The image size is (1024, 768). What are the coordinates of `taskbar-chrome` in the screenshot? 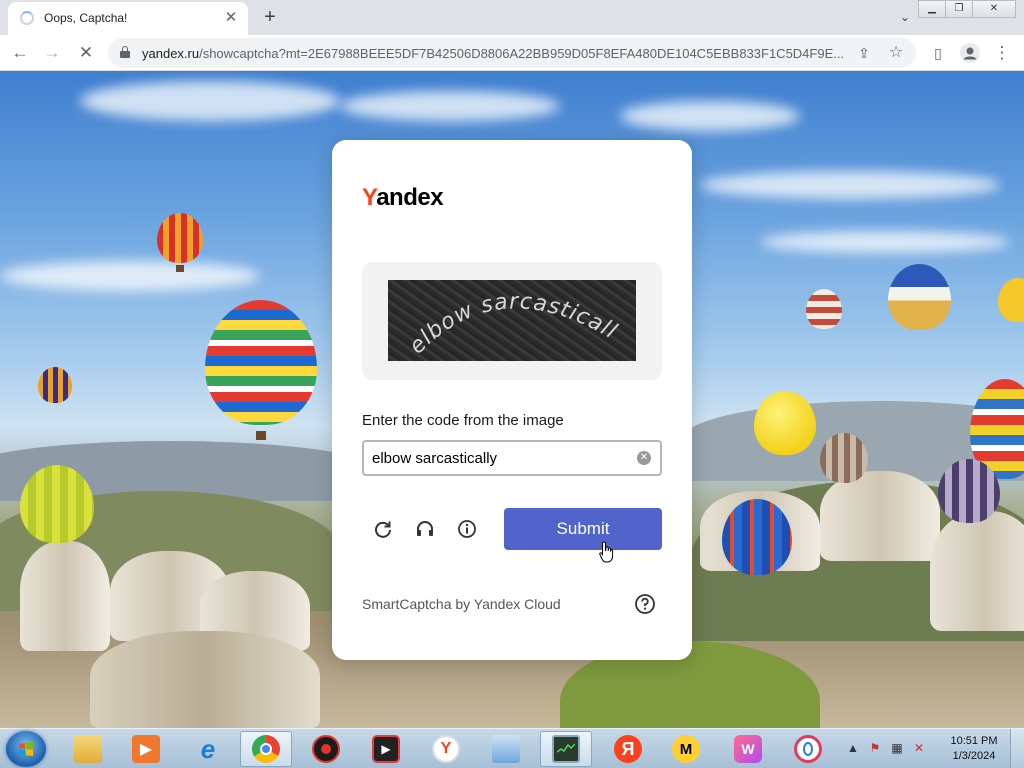 It's located at (266, 749).